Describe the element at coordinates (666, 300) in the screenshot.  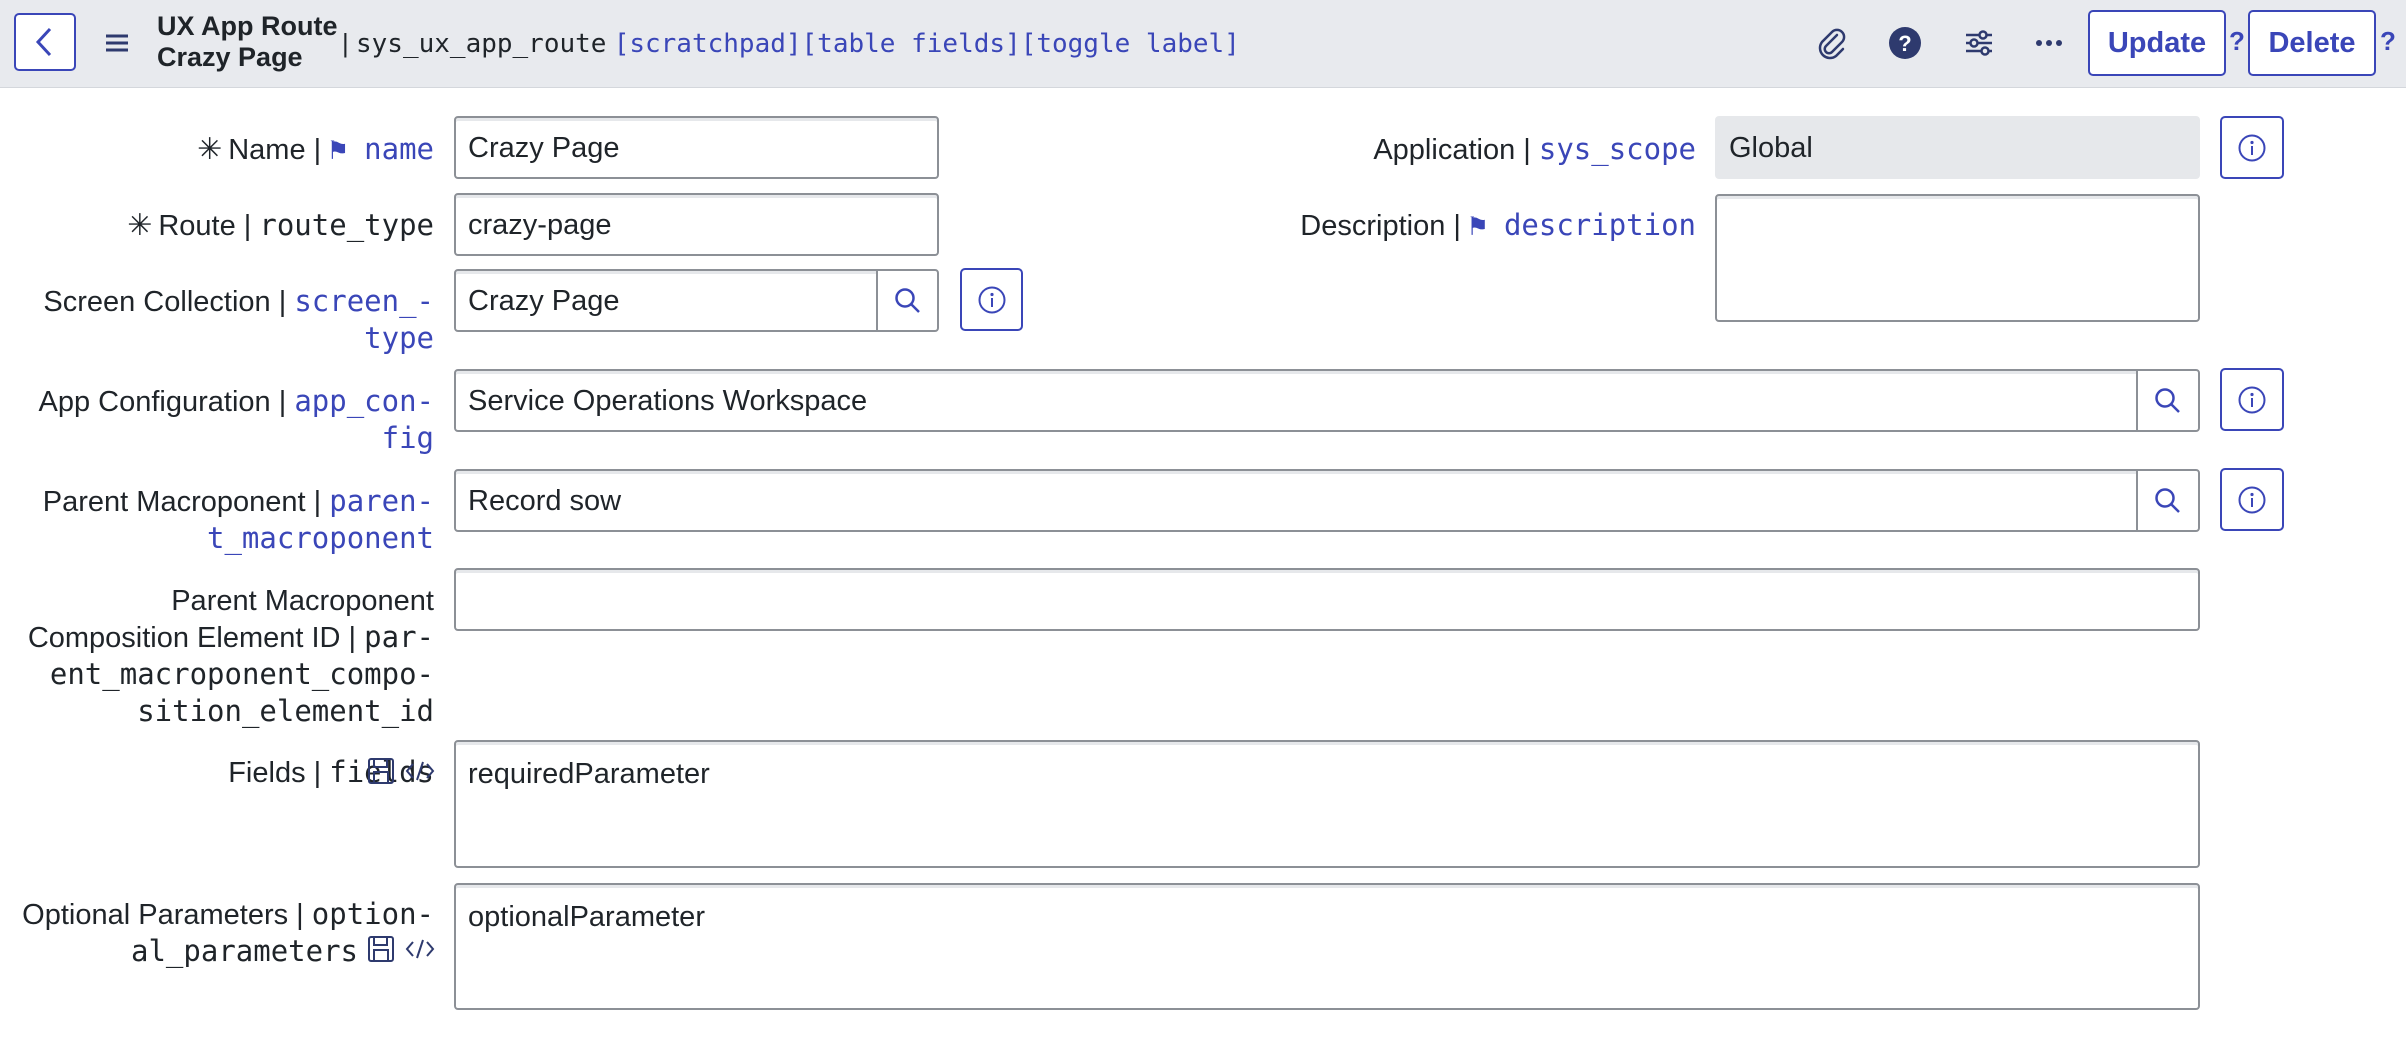
I see `screen-collection-input: Crazy Page` at that location.